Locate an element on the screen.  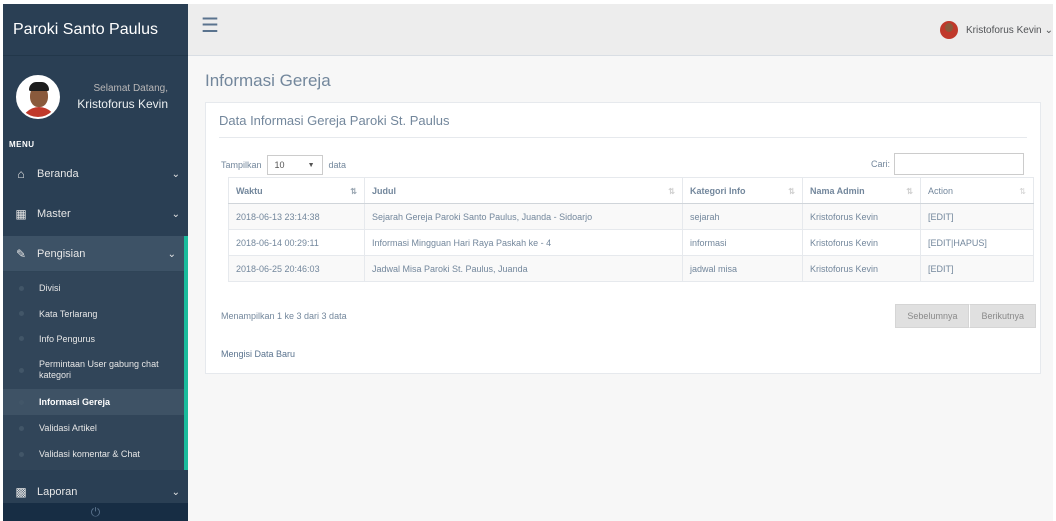
search-input is located at coordinates (959, 164).